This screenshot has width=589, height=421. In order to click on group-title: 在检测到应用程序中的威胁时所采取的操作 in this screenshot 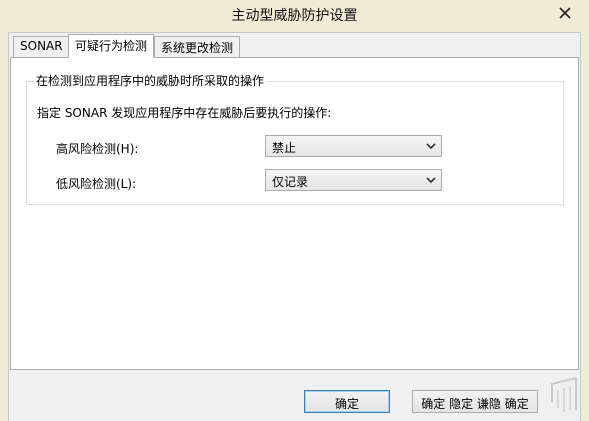, I will do `click(150, 80)`.